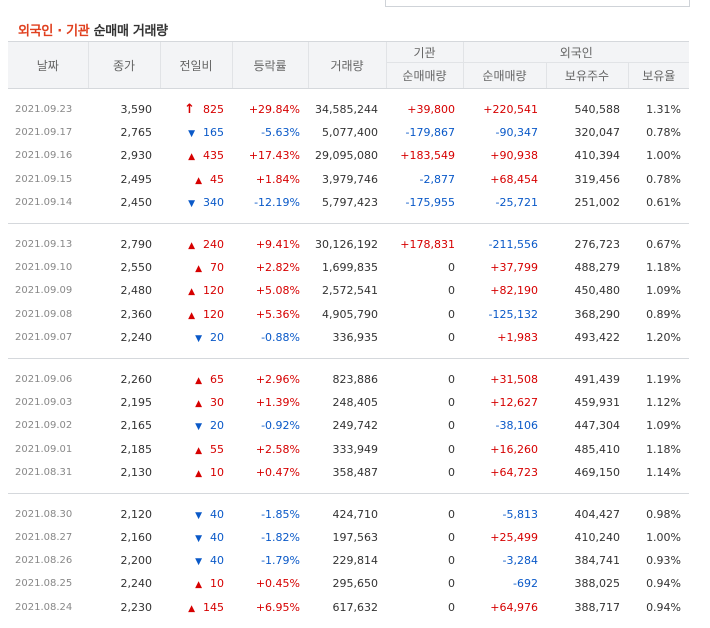  Describe the element at coordinates (597, 514) in the screenshot. I see `row-foreign-hold: 404,427` at that location.